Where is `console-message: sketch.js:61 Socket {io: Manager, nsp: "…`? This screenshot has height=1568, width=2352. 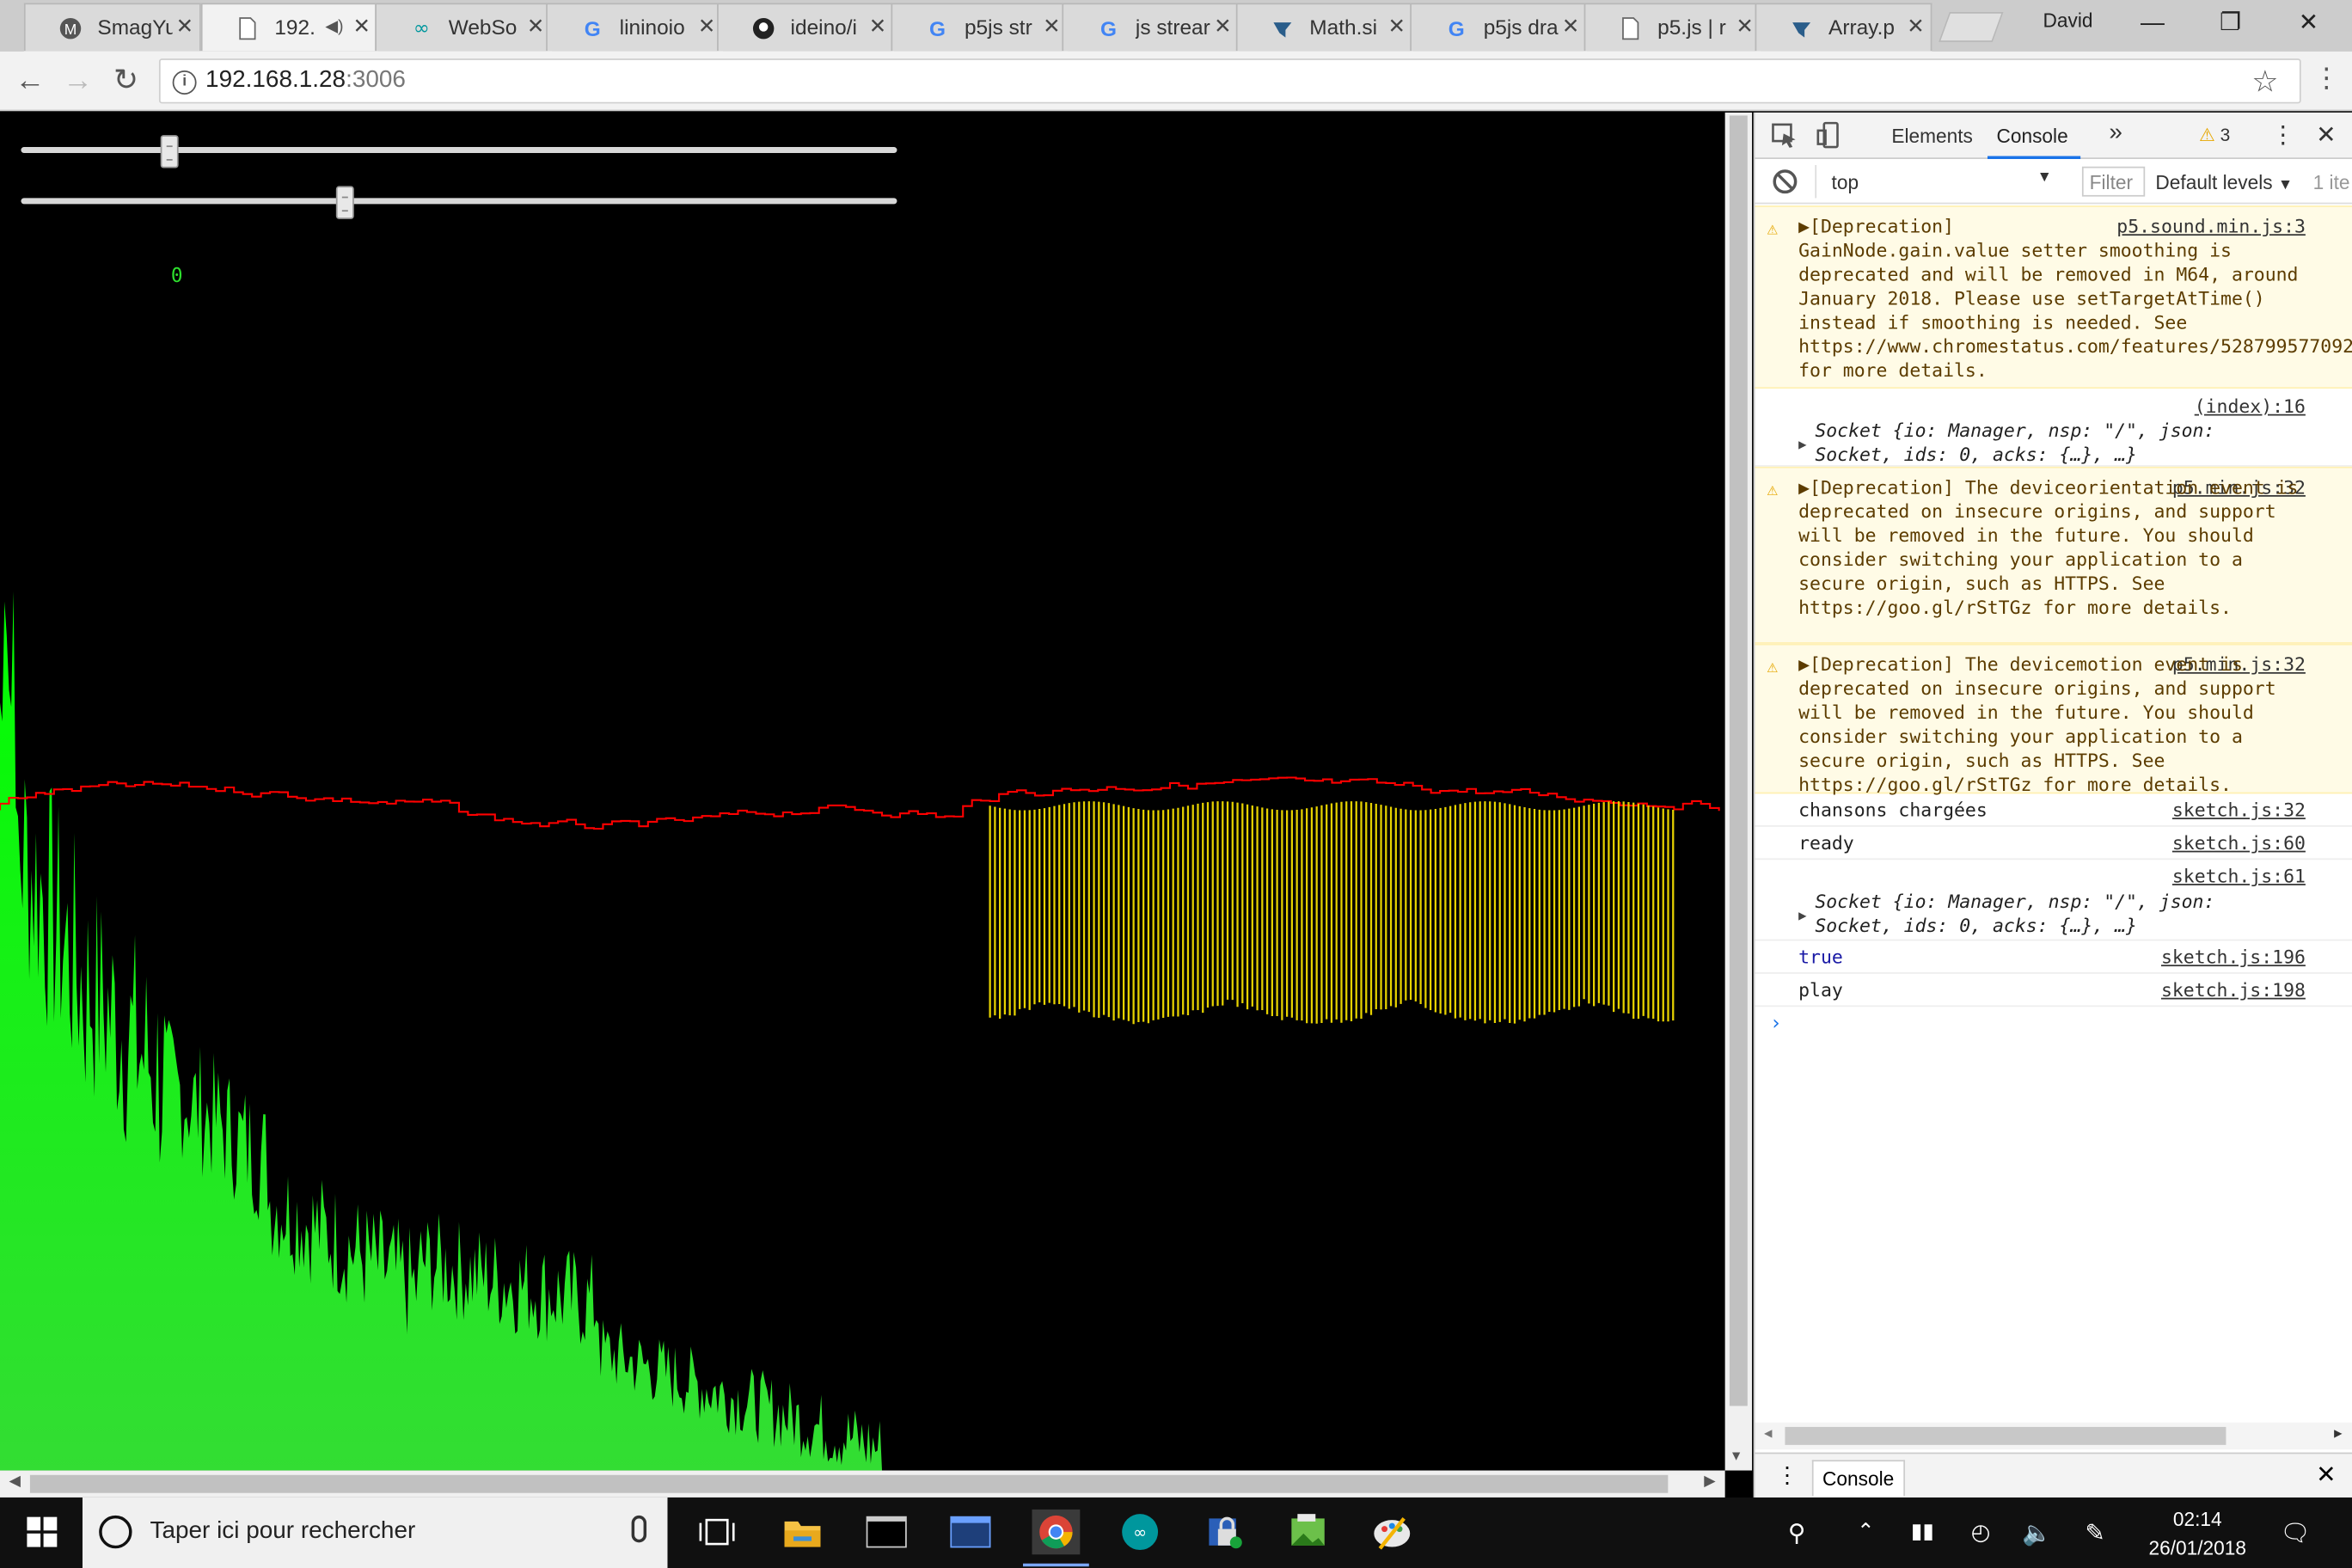
console-message: sketch.js:61 Socket {io: Manager, nsp: "… is located at coordinates (2053, 900).